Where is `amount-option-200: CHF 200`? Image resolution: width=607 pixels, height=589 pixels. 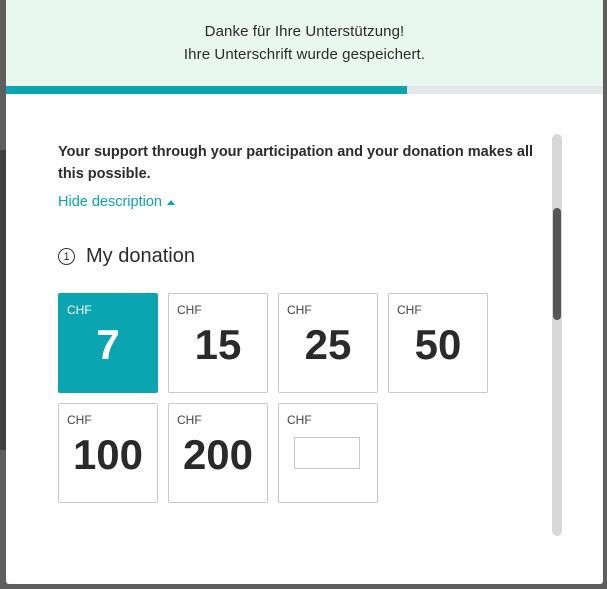 amount-option-200: CHF 200 is located at coordinates (218, 453).